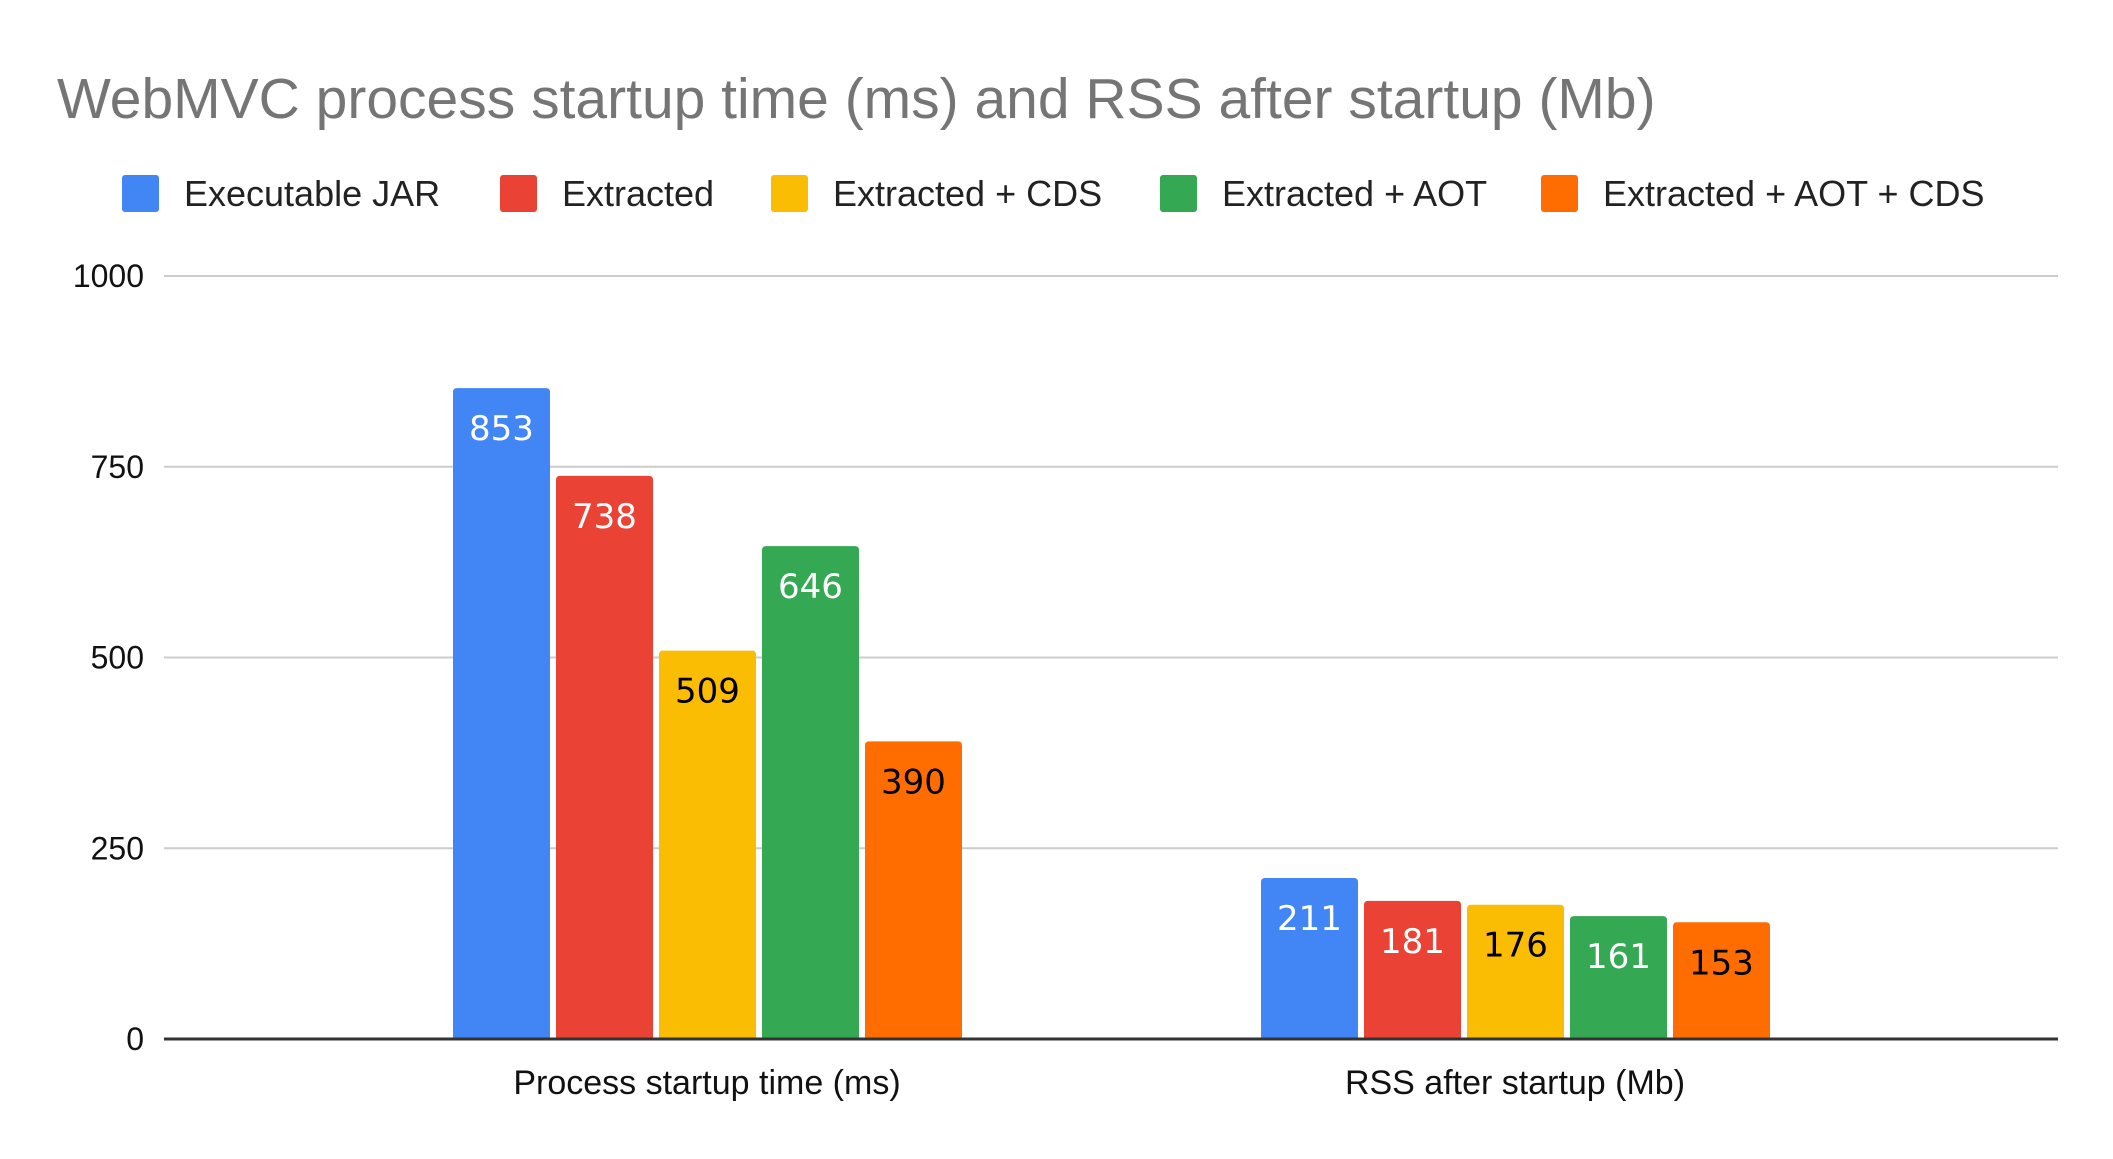 The width and height of the screenshot is (2113, 1159). I want to click on legend-item: Extracted + AOT + CDS, so click(1763, 193).